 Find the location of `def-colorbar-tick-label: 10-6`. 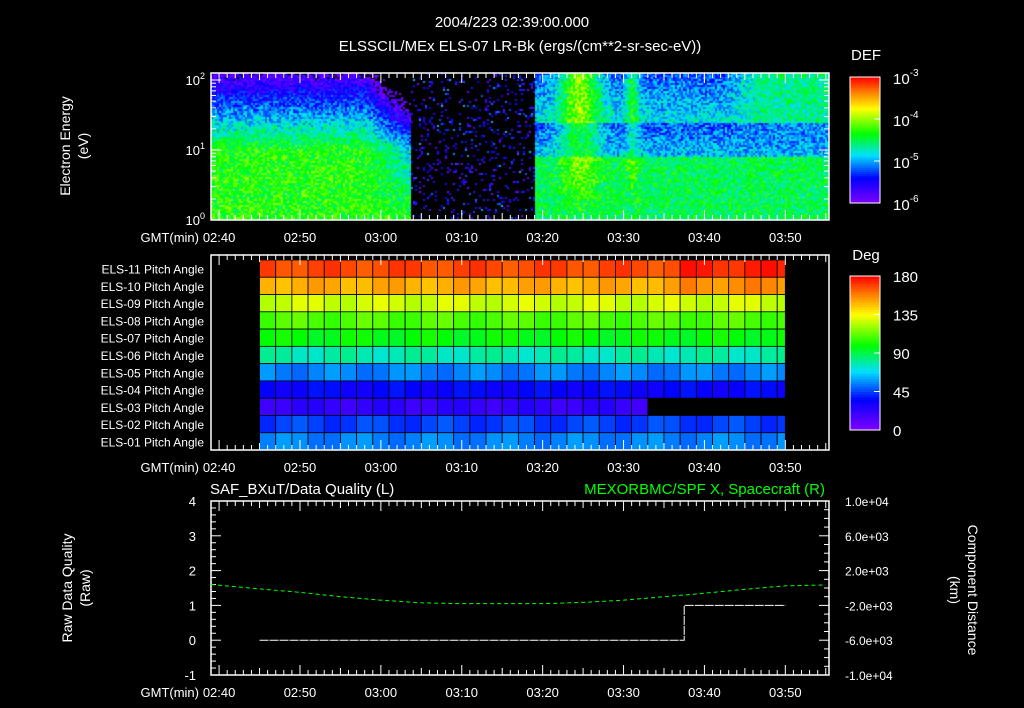

def-colorbar-tick-label: 10-6 is located at coordinates (906, 204).